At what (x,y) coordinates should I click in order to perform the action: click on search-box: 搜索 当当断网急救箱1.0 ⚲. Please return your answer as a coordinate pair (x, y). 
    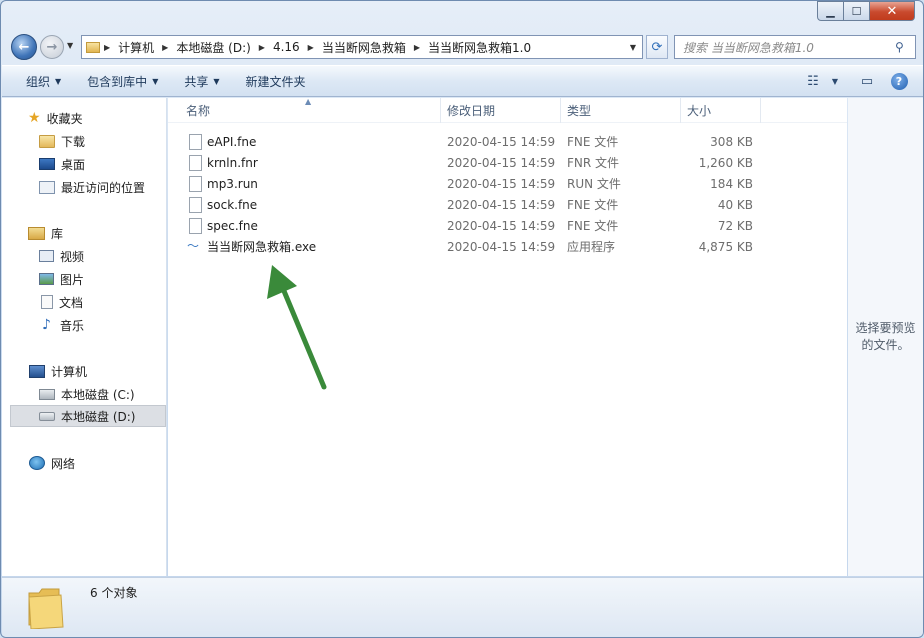
    Looking at the image, I should click on (795, 47).